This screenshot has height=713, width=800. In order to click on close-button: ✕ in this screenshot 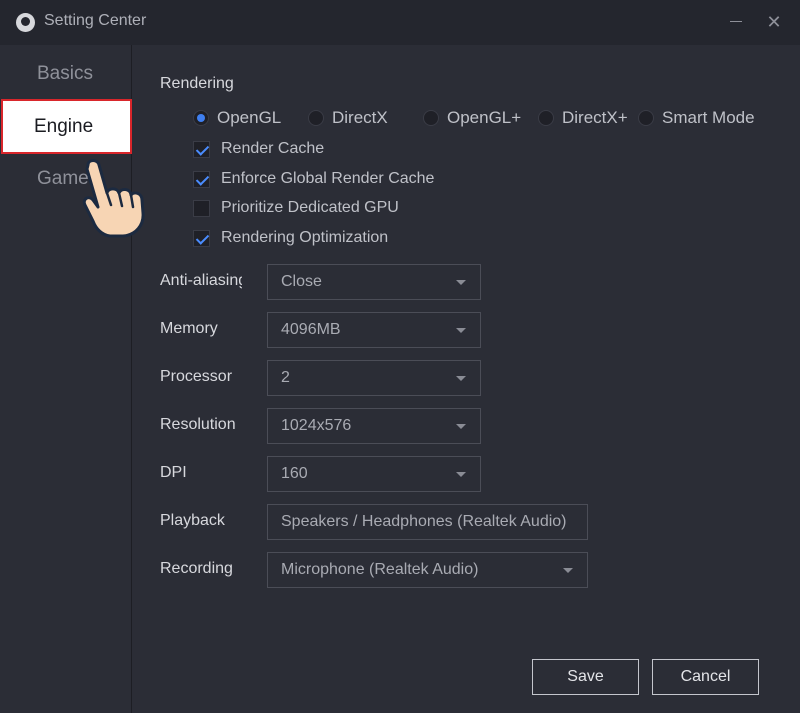, I will do `click(774, 22)`.